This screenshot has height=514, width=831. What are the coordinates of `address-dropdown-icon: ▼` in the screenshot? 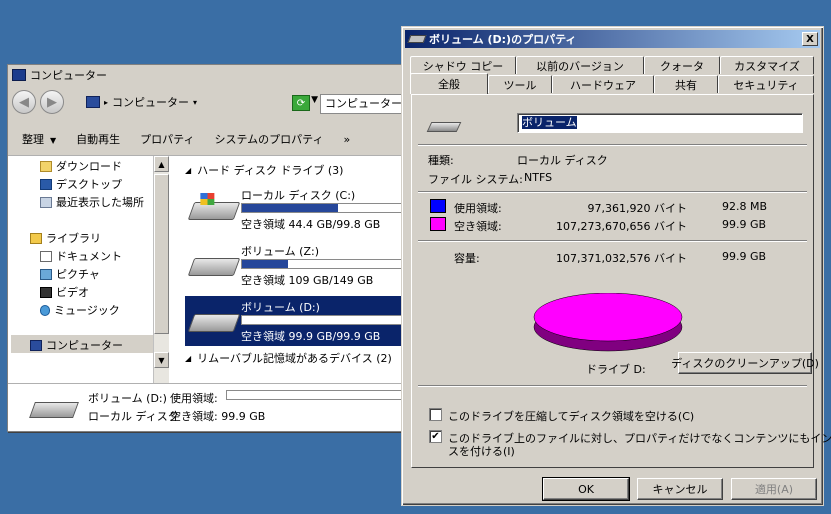 It's located at (314, 100).